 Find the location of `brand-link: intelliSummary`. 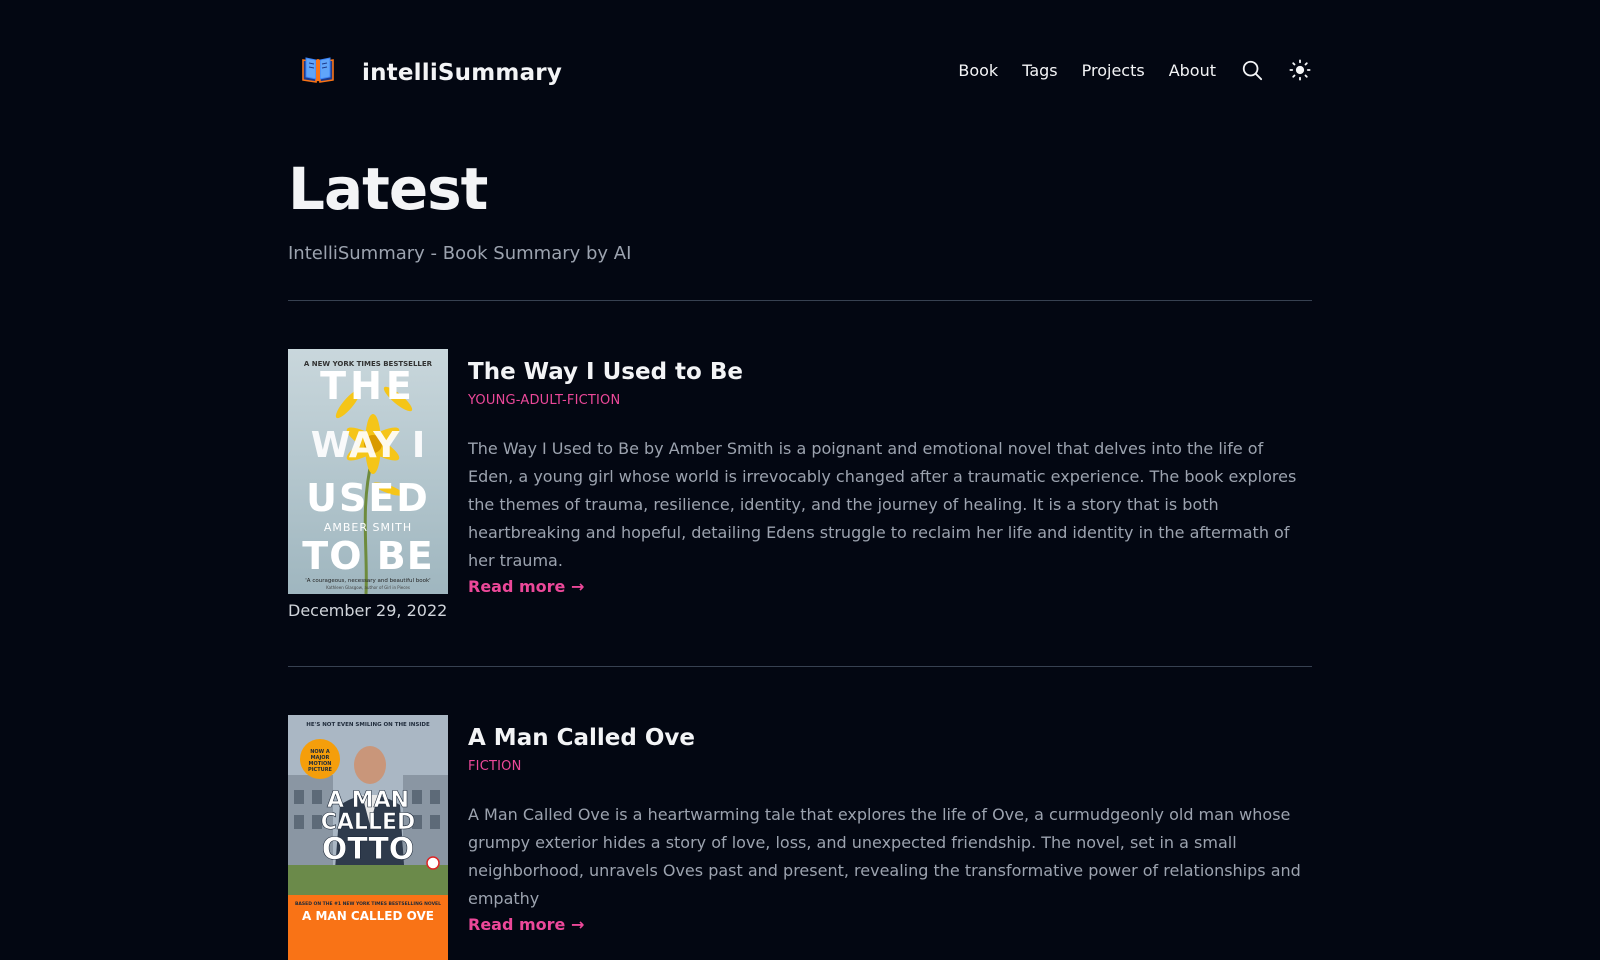

brand-link: intelliSummary is located at coordinates (425, 70).